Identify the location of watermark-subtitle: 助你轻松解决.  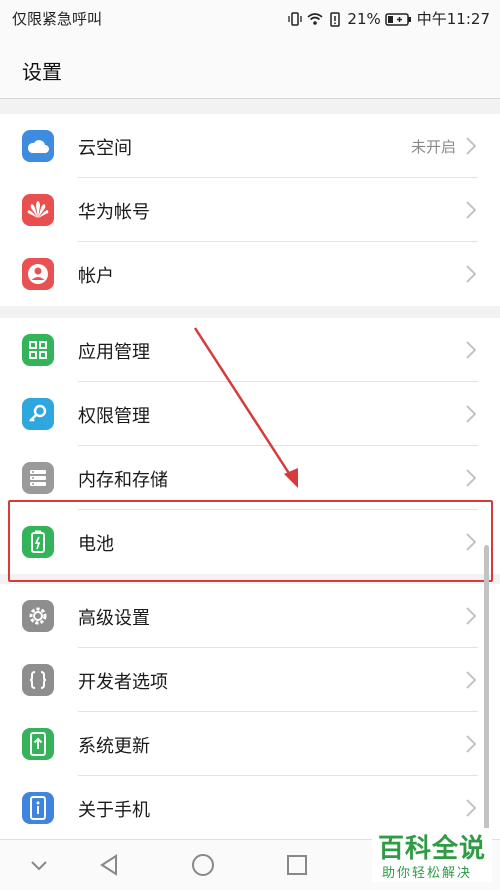
(427, 873).